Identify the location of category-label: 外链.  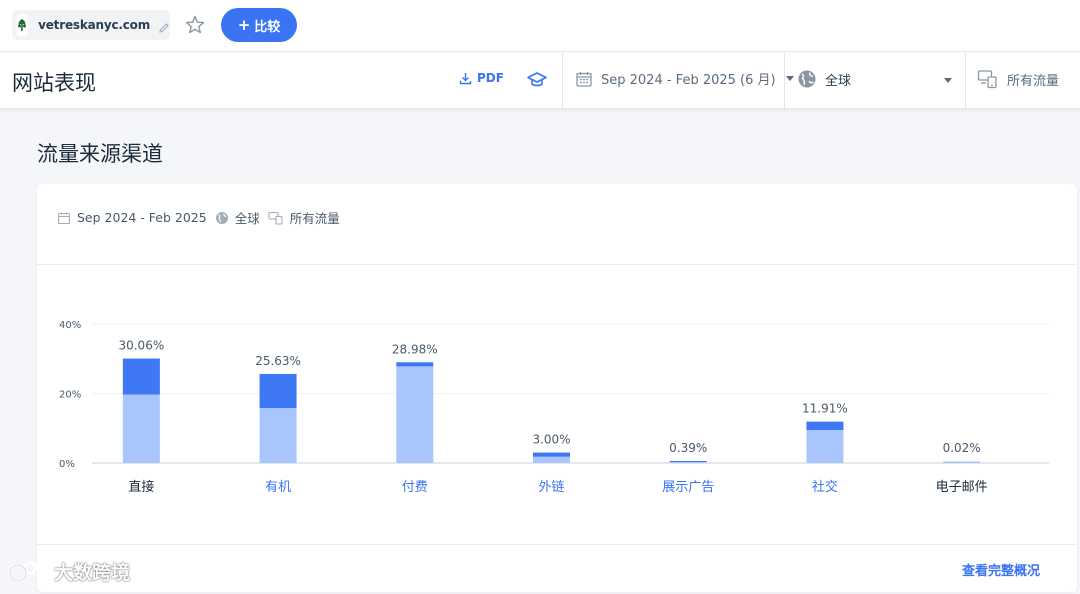
(551, 487).